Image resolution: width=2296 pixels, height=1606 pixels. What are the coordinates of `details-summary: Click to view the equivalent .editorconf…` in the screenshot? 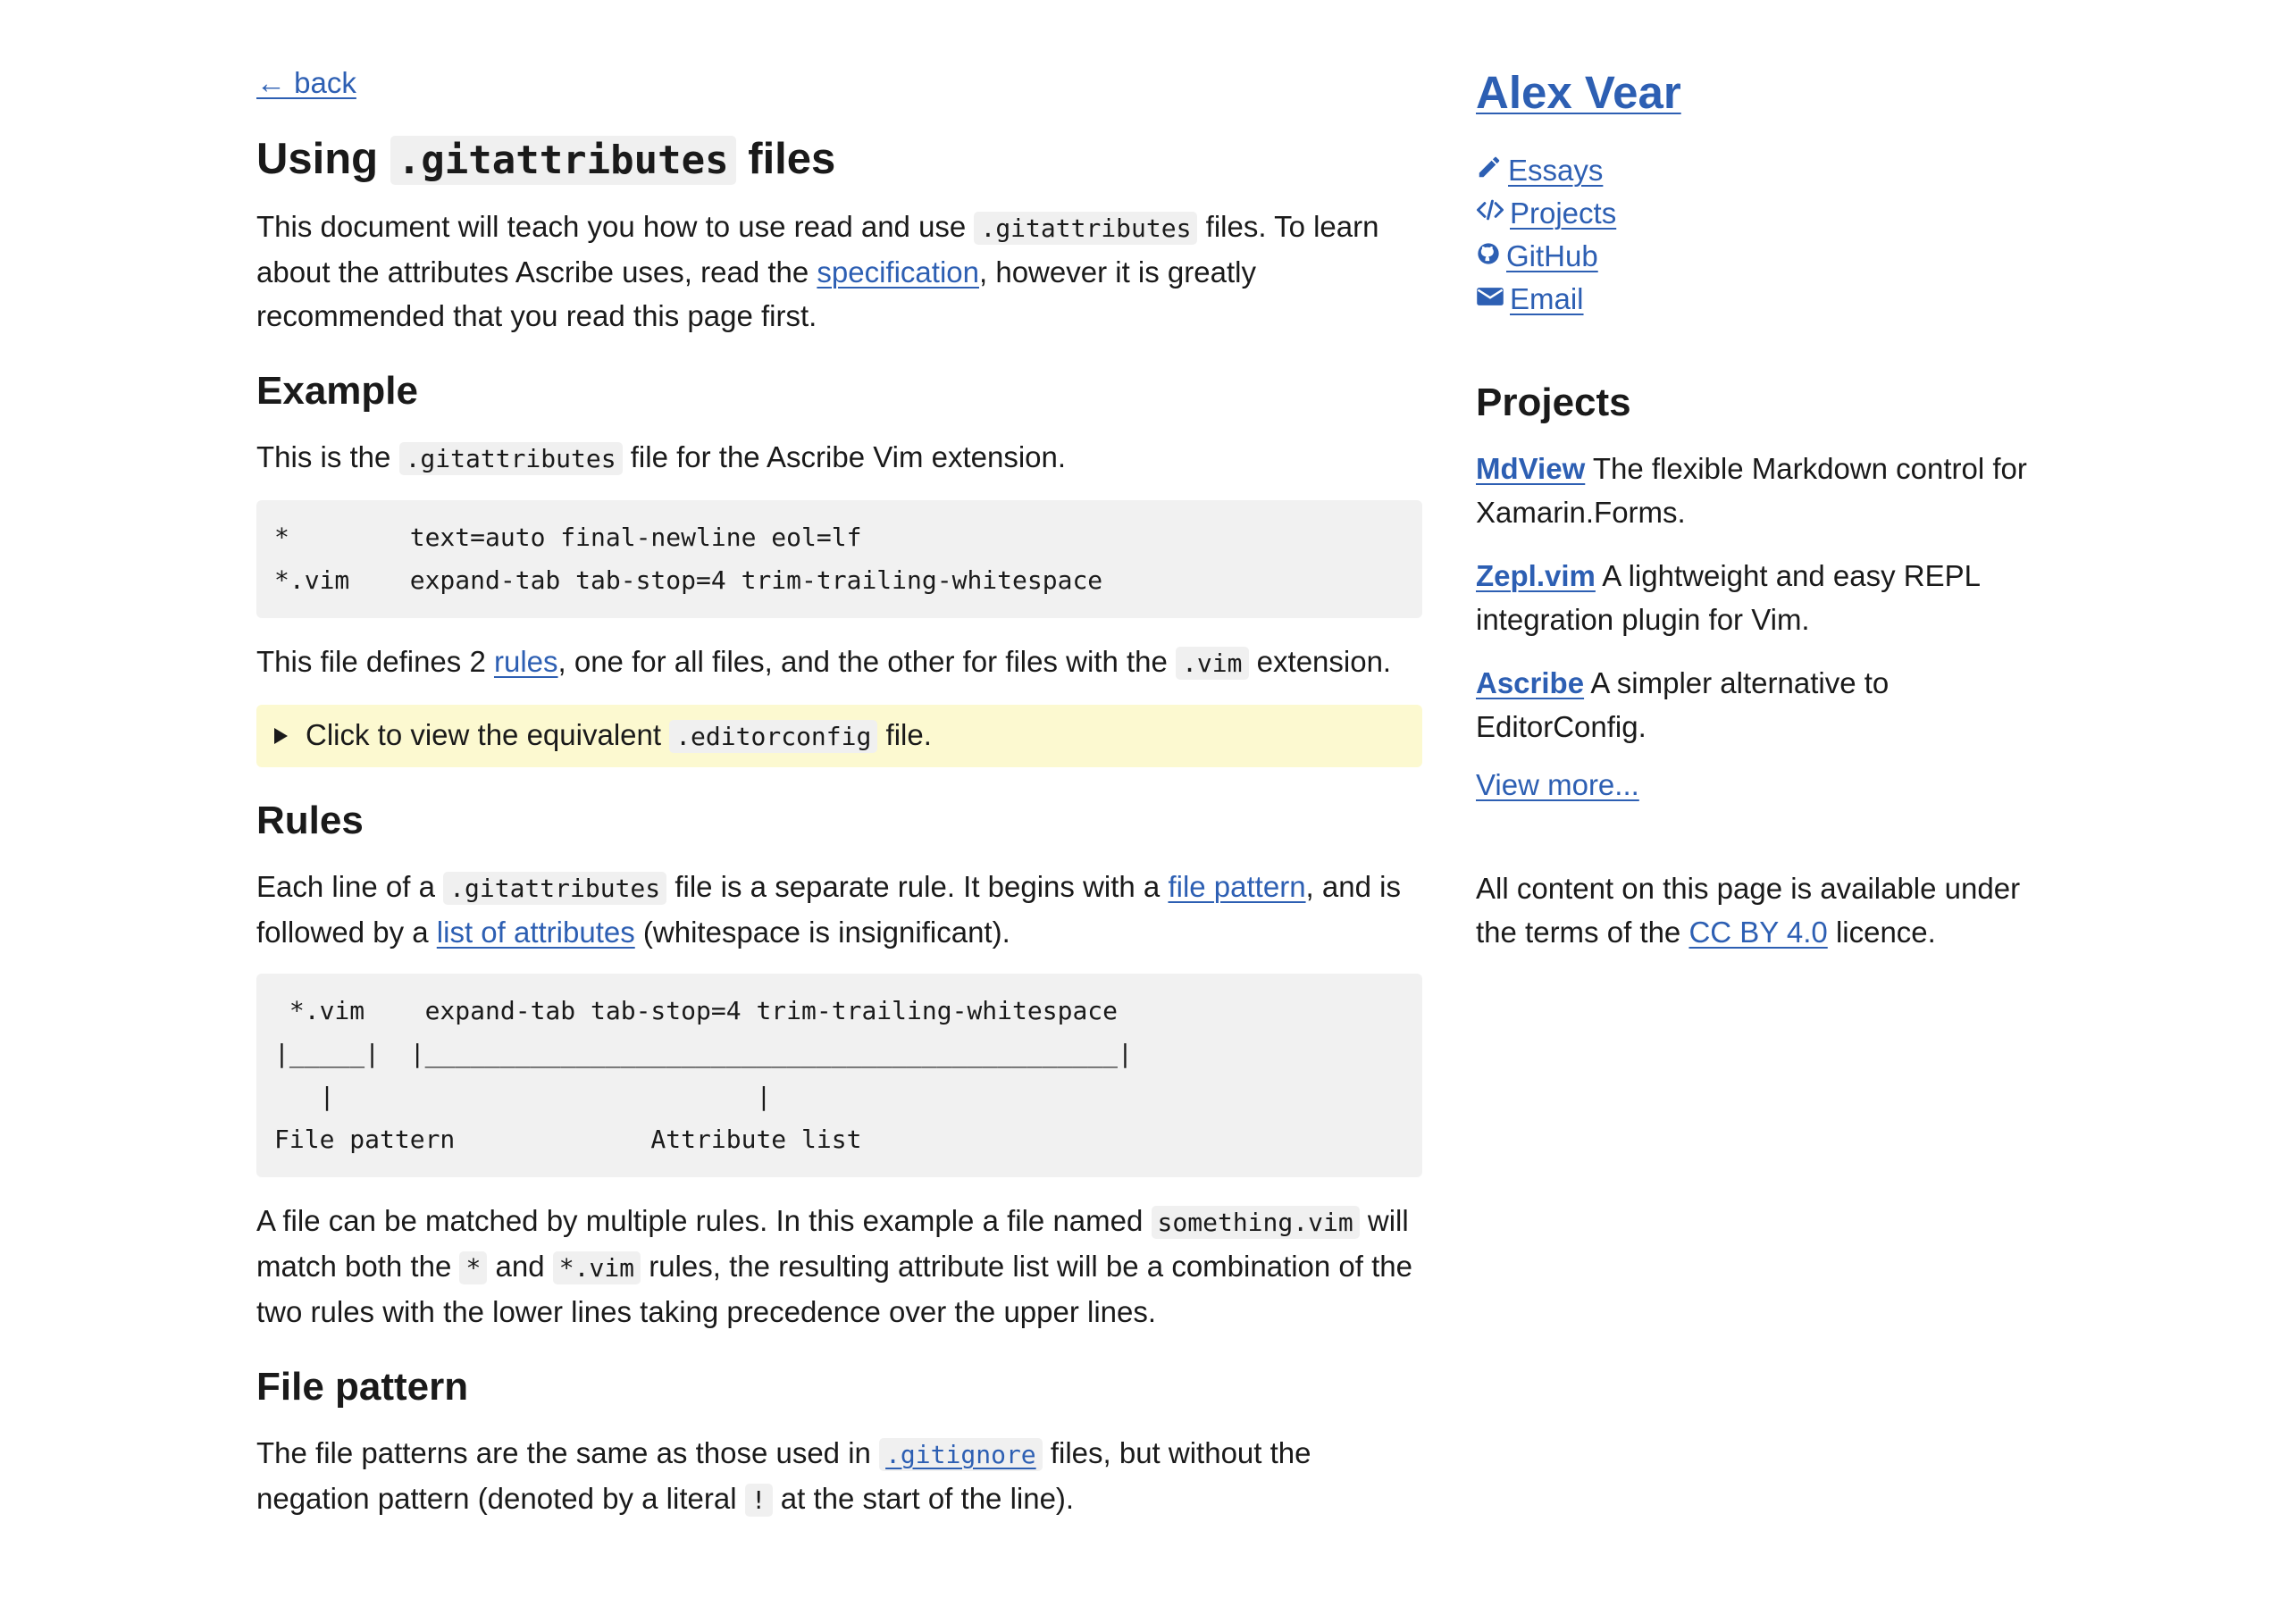 It's located at (619, 736).